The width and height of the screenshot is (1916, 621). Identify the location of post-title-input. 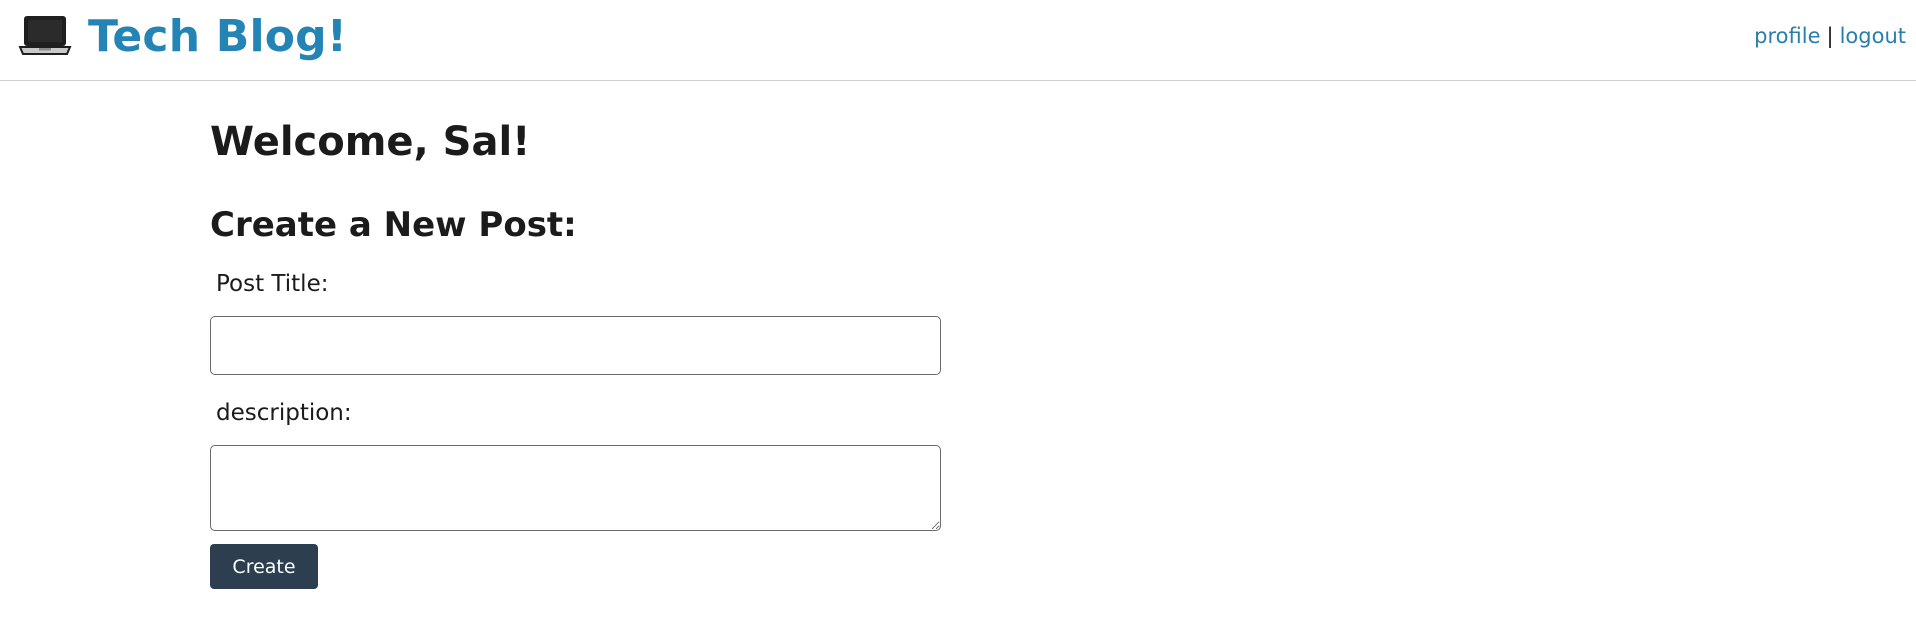
(575, 345).